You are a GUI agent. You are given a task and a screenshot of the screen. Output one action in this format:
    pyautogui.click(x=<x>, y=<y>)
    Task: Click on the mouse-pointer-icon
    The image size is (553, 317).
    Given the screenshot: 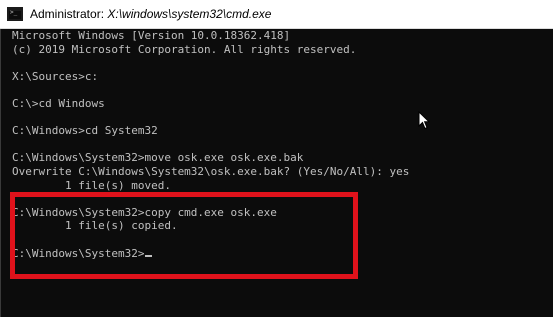 What is the action you would take?
    pyautogui.click(x=424, y=120)
    